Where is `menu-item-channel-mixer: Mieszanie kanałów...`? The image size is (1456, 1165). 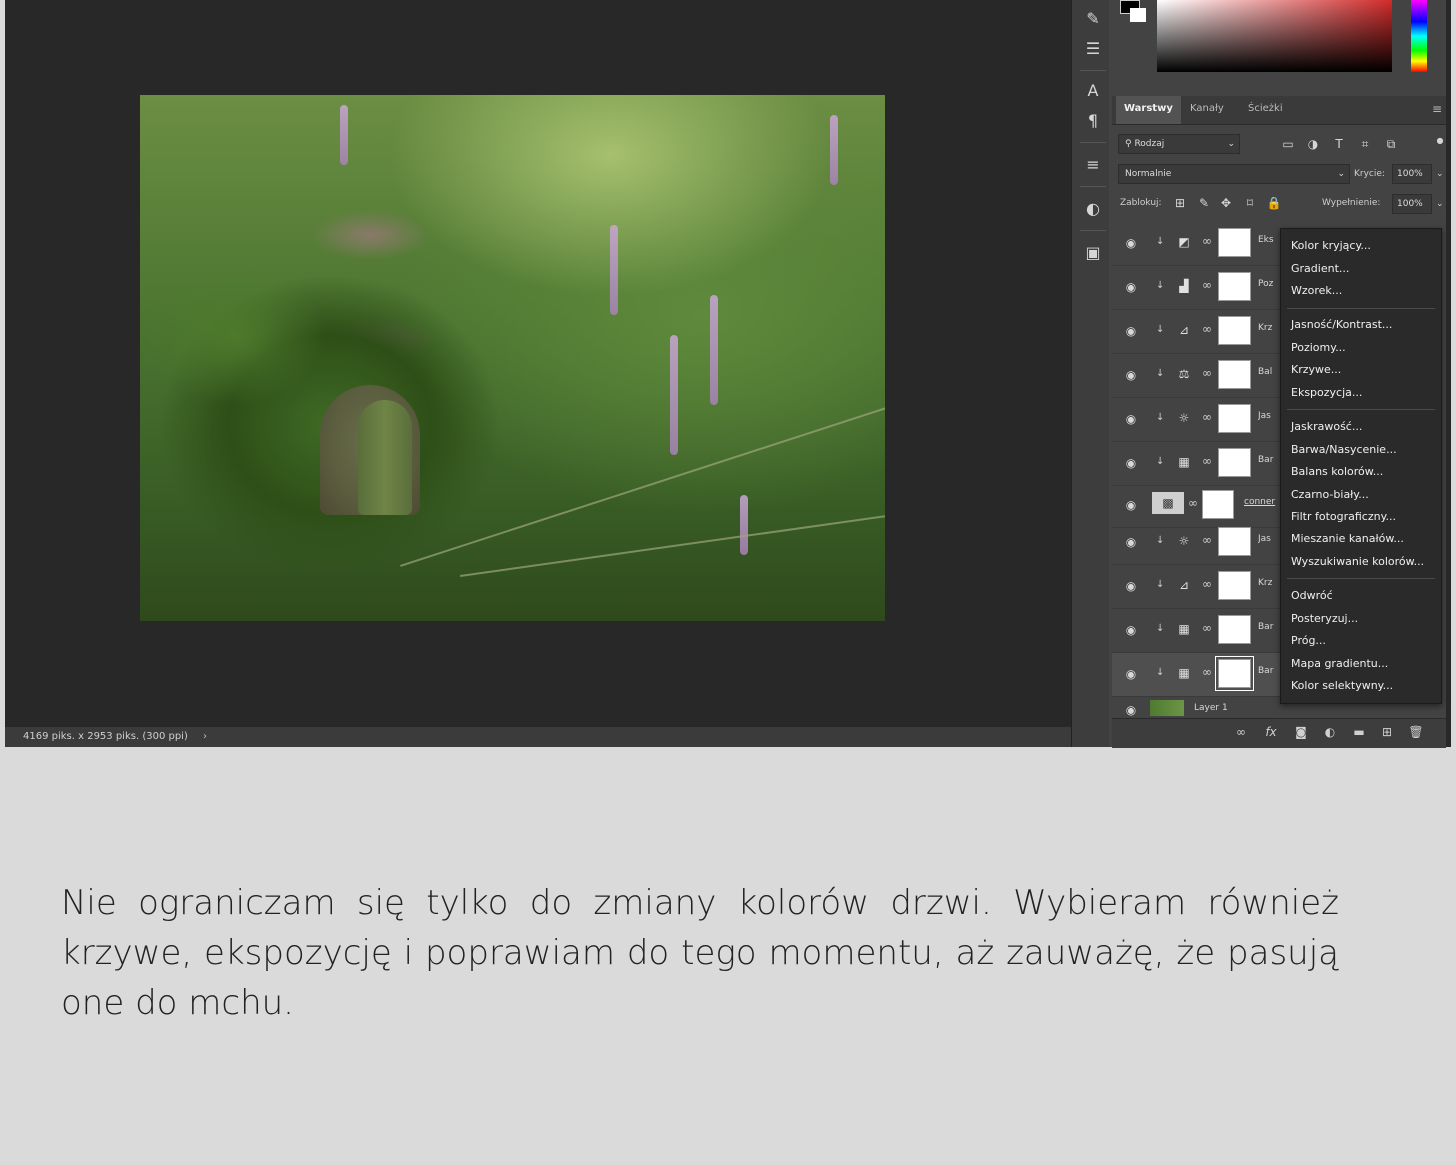 menu-item-channel-mixer: Mieszanie kanałów... is located at coordinates (1347, 539).